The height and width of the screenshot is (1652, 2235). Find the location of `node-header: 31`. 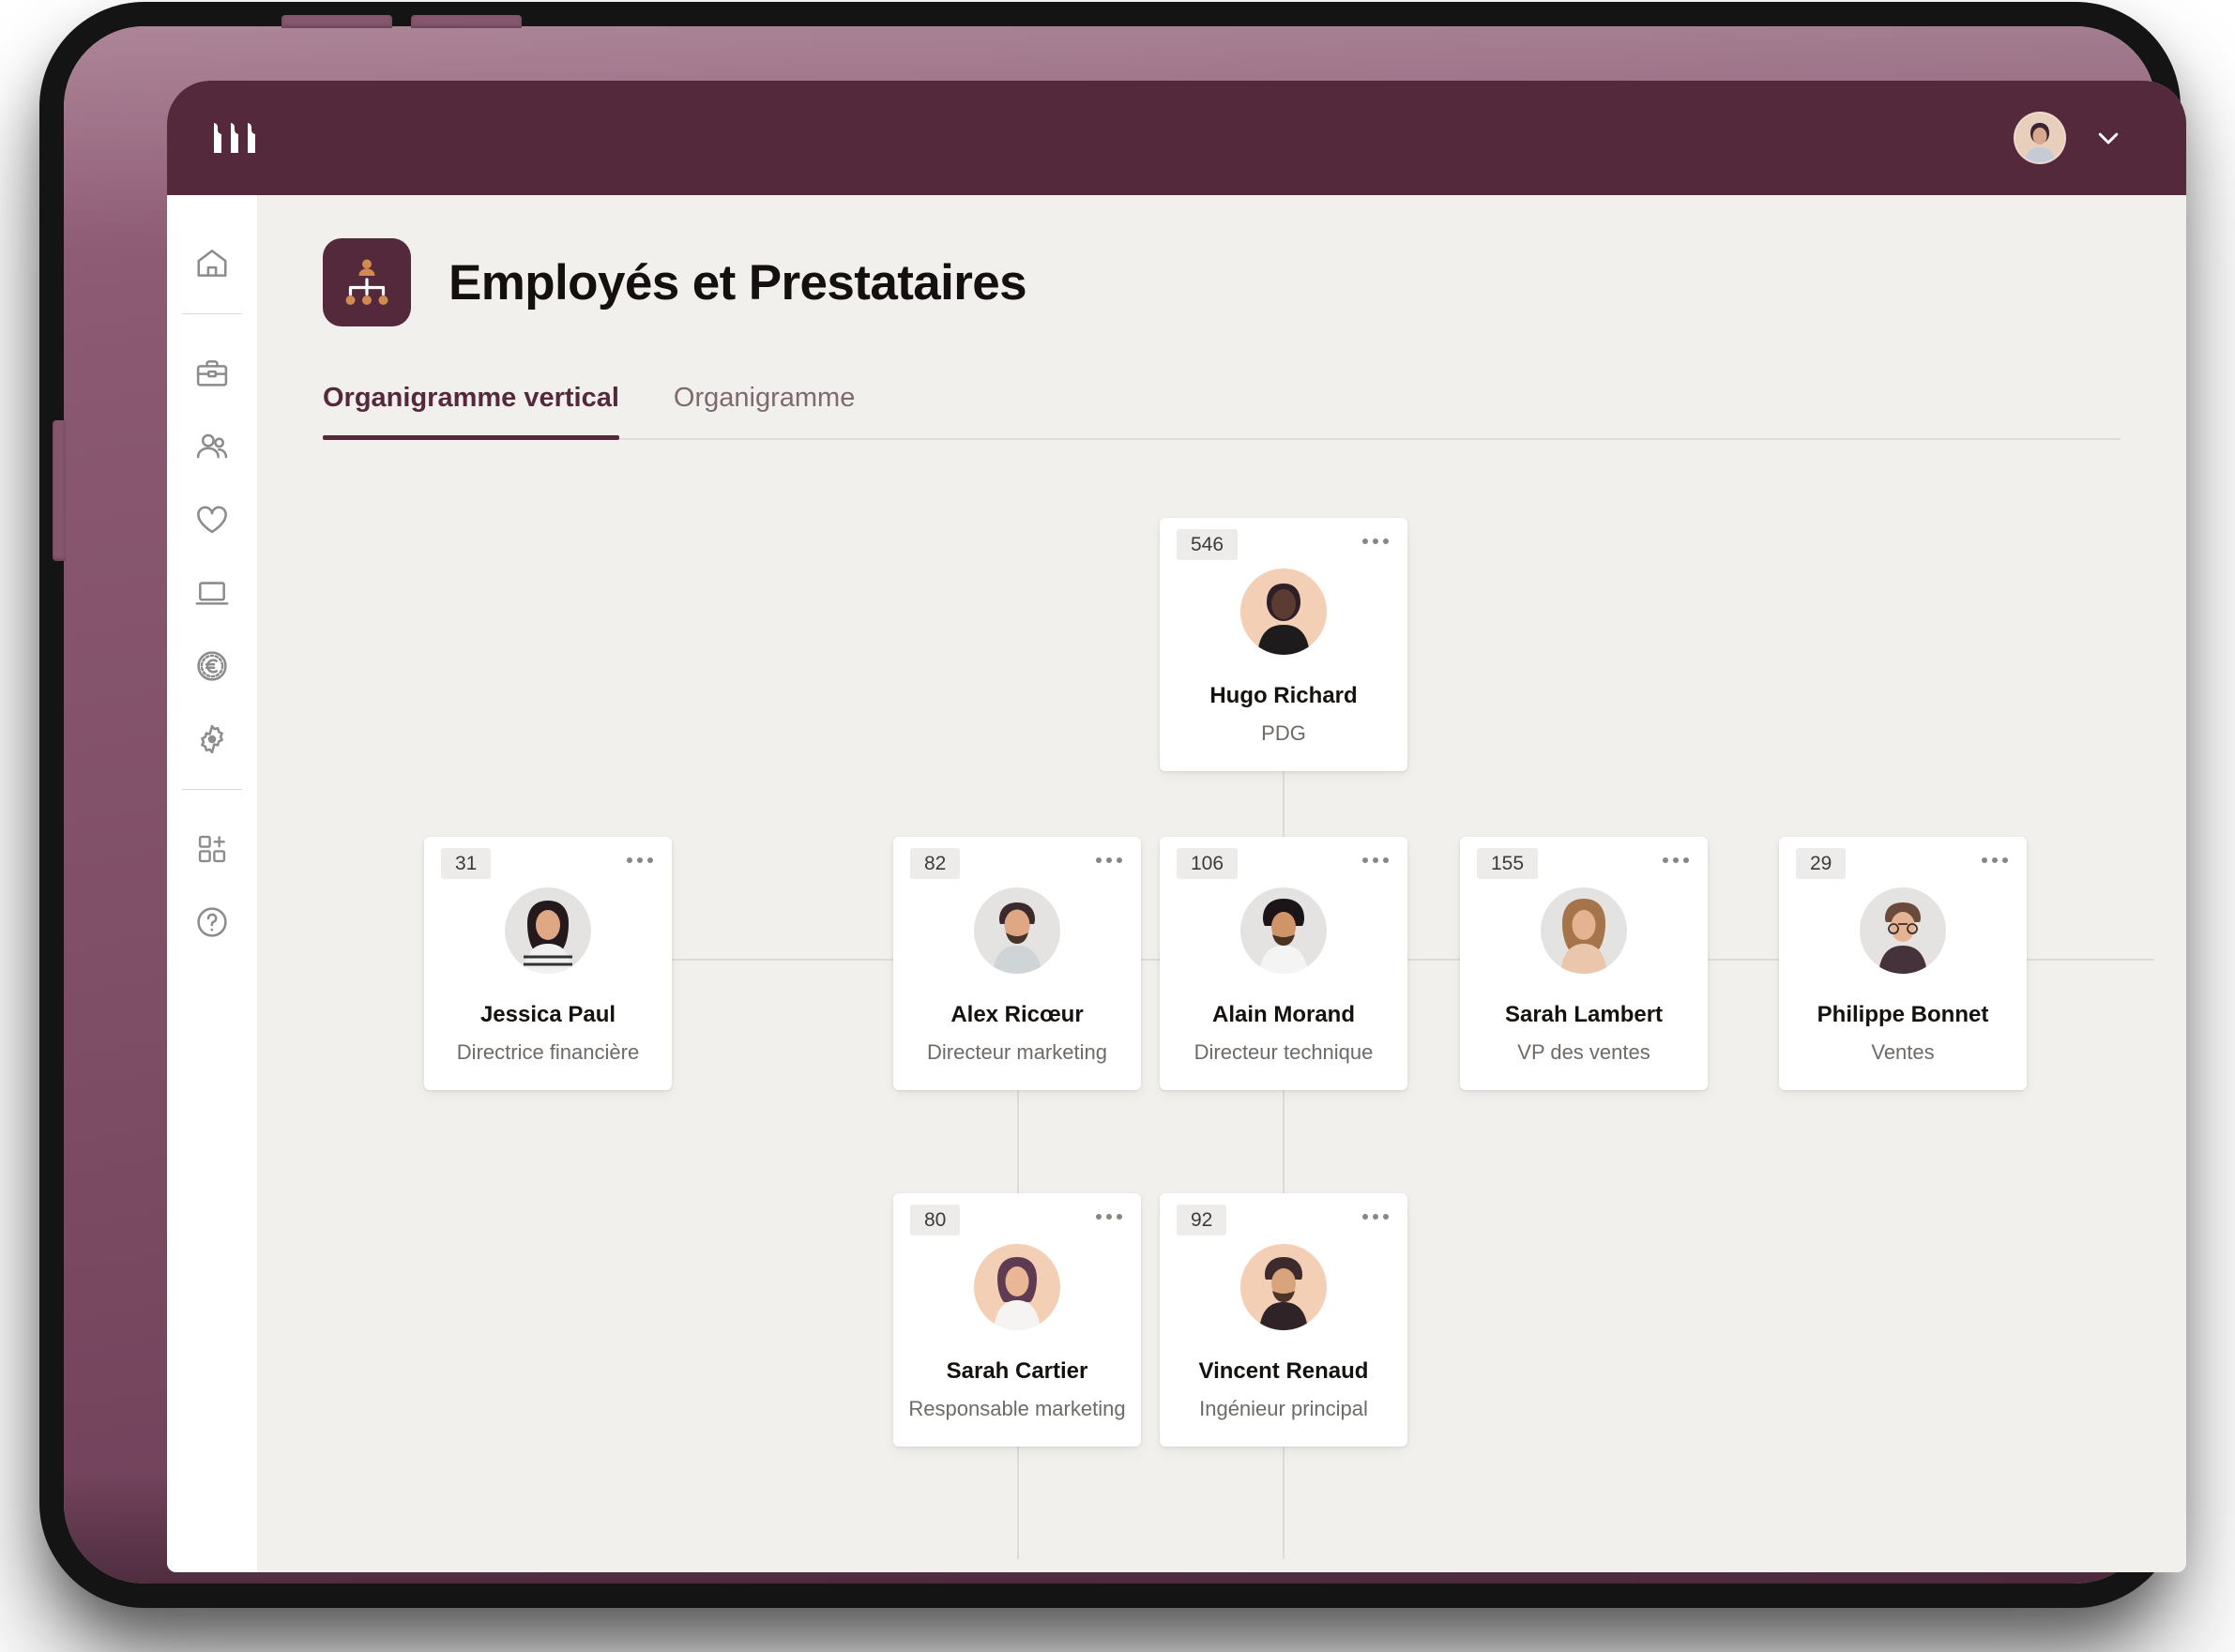

node-header: 31 is located at coordinates (548, 861).